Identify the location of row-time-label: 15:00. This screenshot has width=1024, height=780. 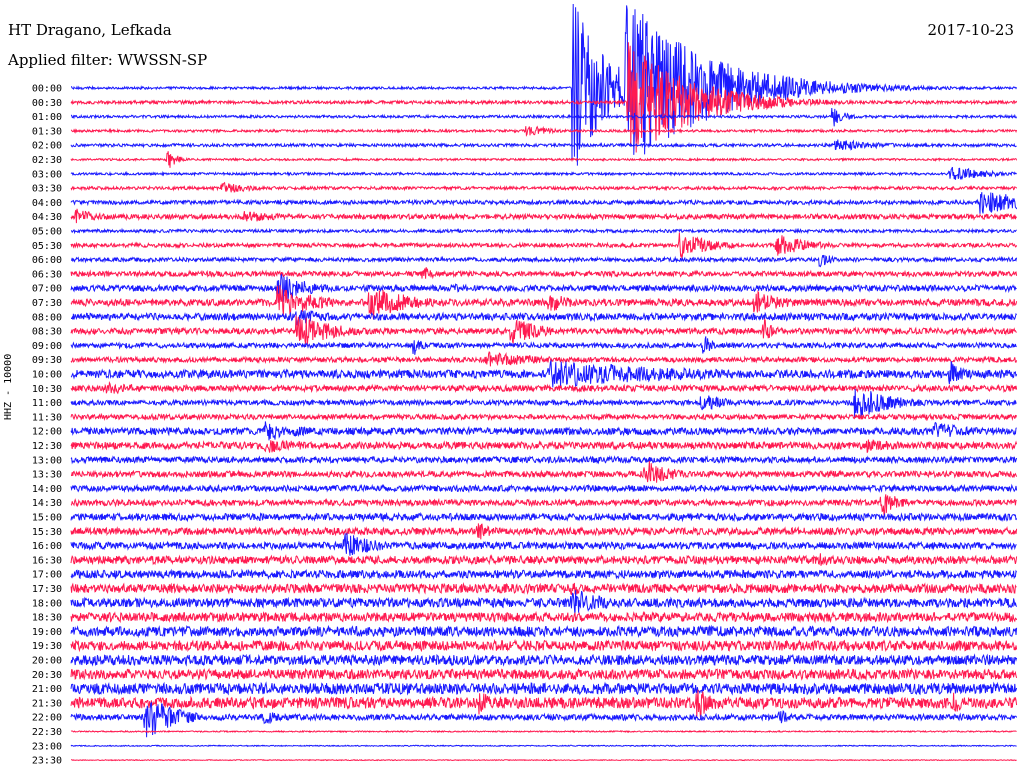
(47, 518).